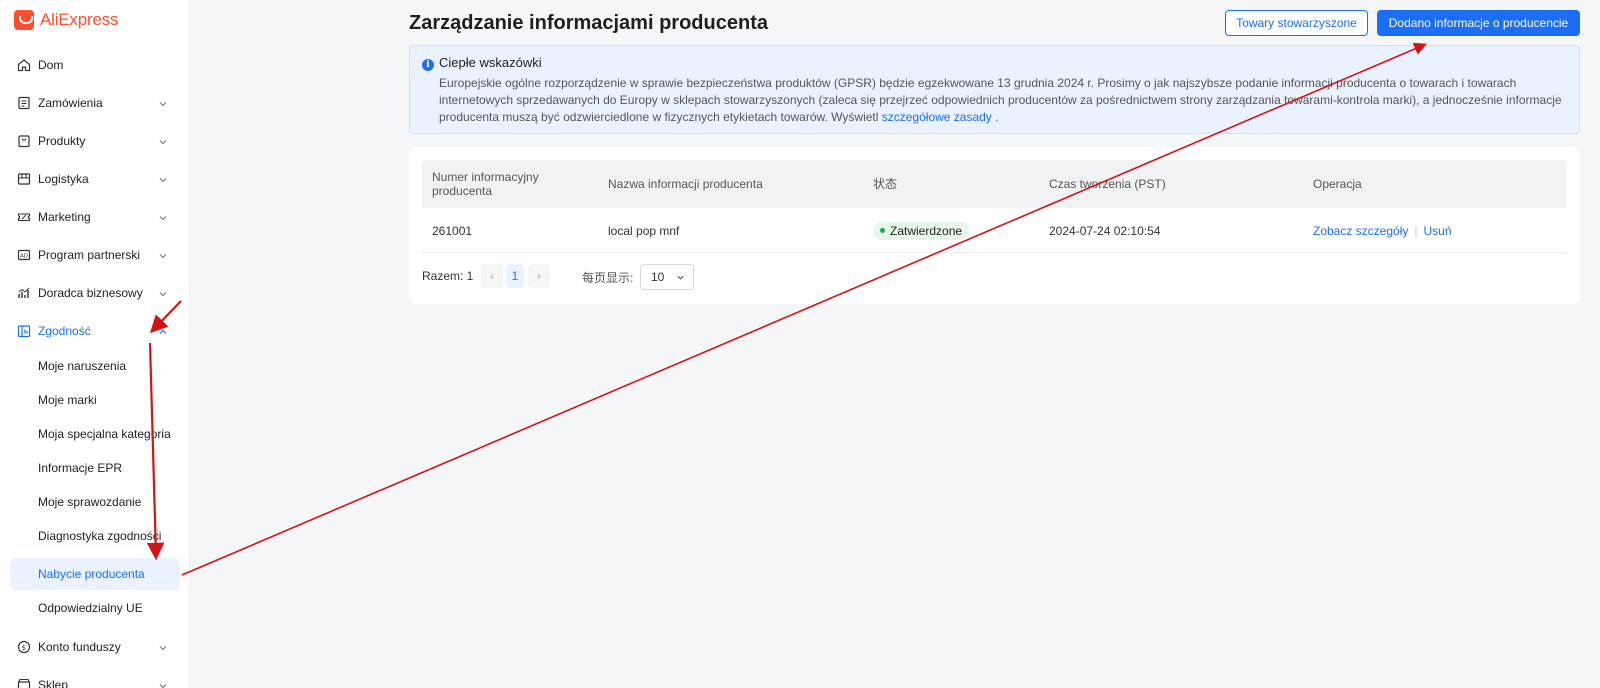 The image size is (1600, 688). What do you see at coordinates (608, 278) in the screenshot?
I see `per-page-label: 每页显示:` at bounding box center [608, 278].